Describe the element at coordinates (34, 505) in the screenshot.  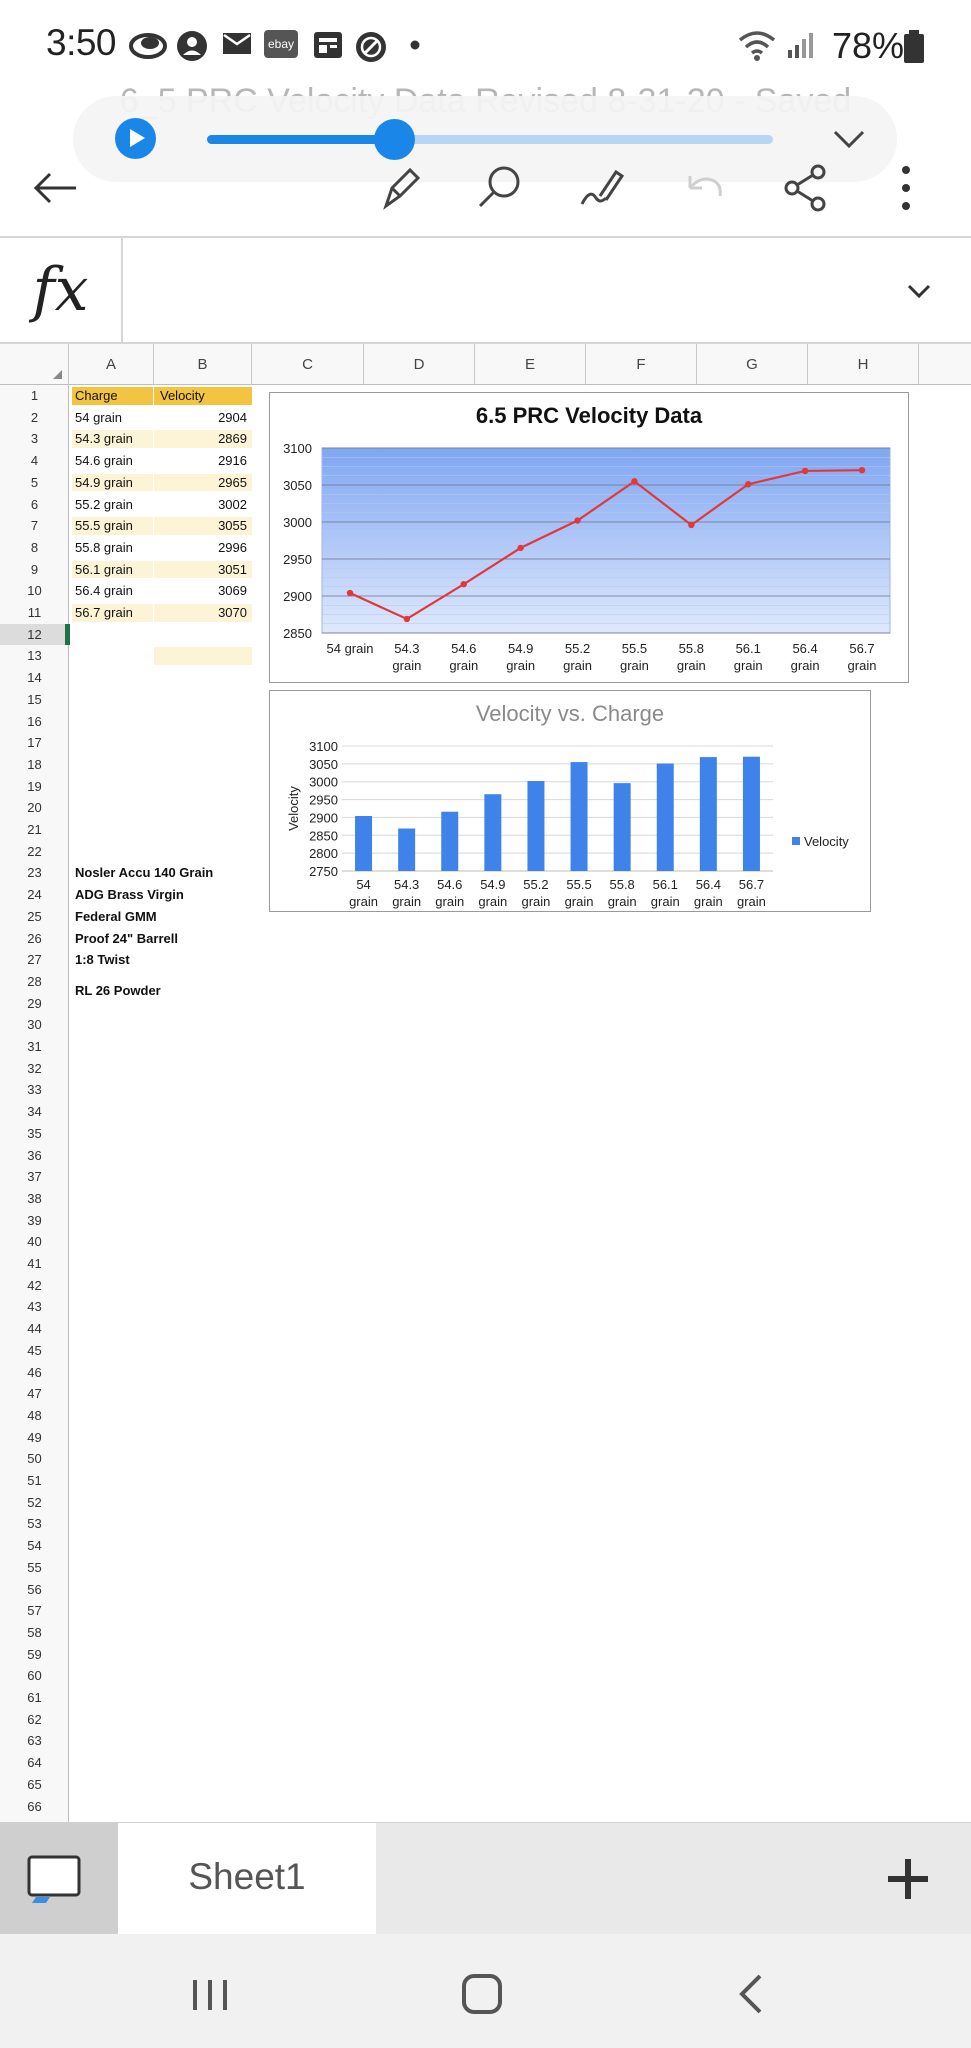
I see `row-header: 6` at that location.